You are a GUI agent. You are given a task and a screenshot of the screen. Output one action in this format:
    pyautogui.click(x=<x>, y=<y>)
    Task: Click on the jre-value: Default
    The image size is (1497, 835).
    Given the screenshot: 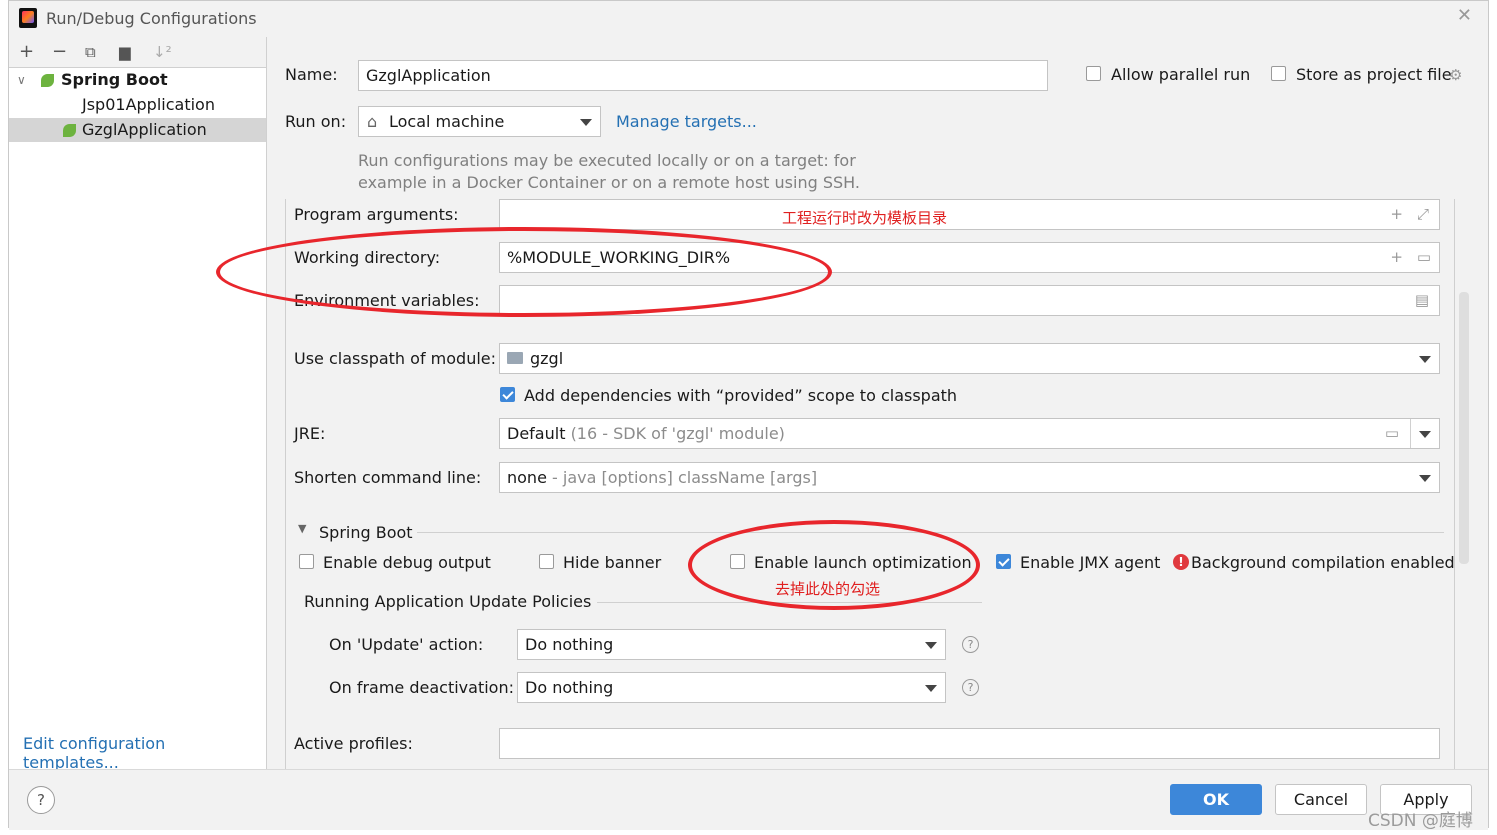 What is the action you would take?
    pyautogui.click(x=536, y=433)
    